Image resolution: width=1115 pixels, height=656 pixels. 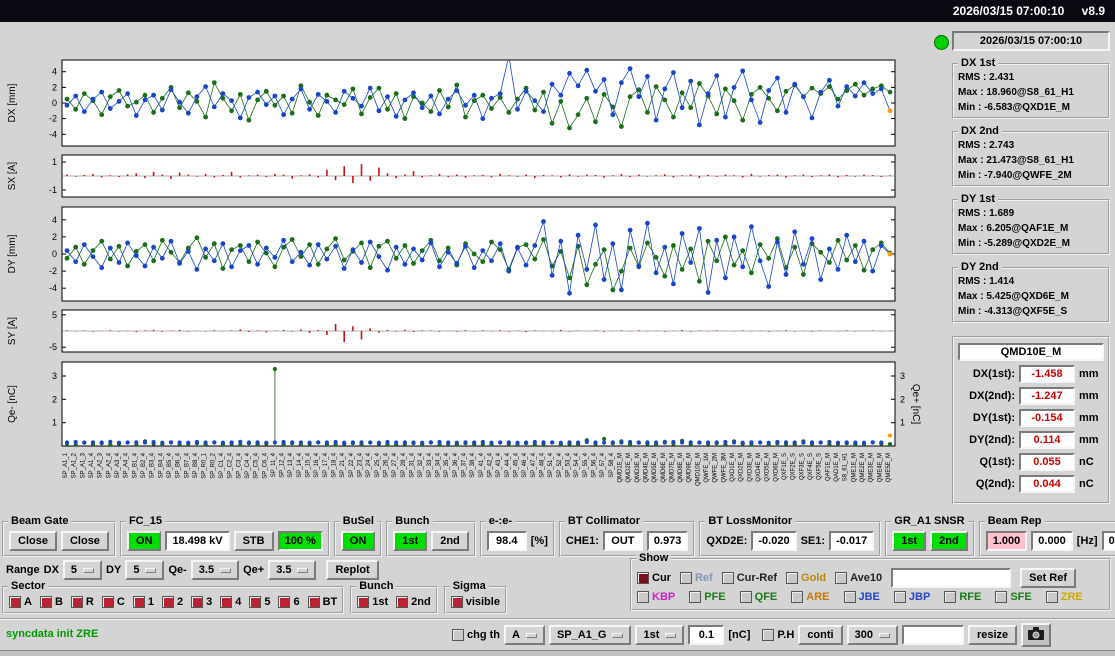 What do you see at coordinates (706, 635) in the screenshot?
I see `threshold-input` at bounding box center [706, 635].